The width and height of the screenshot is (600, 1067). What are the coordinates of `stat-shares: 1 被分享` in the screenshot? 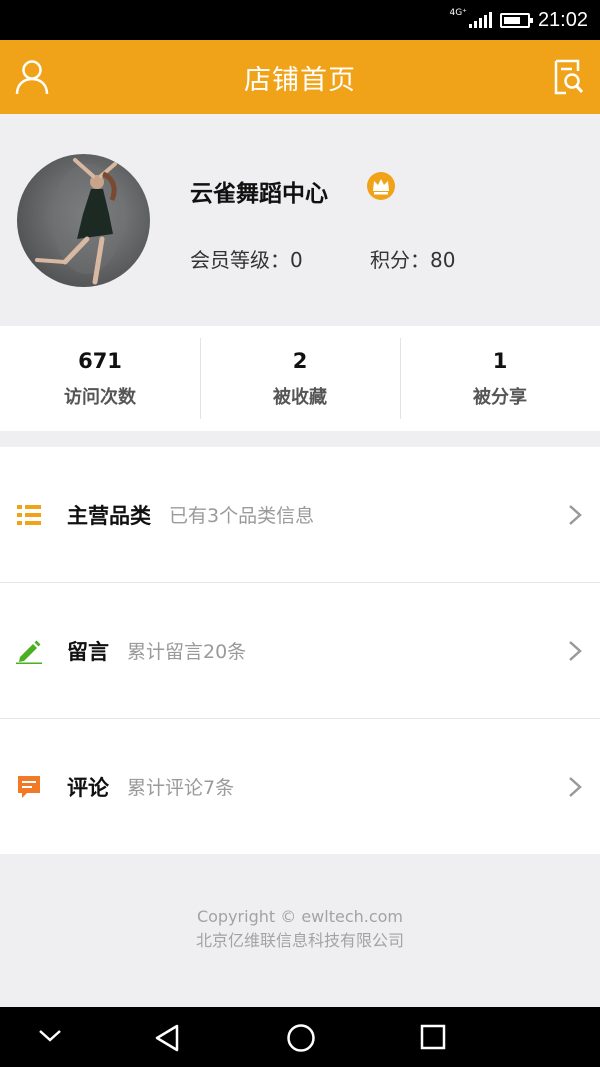 It's located at (500, 378).